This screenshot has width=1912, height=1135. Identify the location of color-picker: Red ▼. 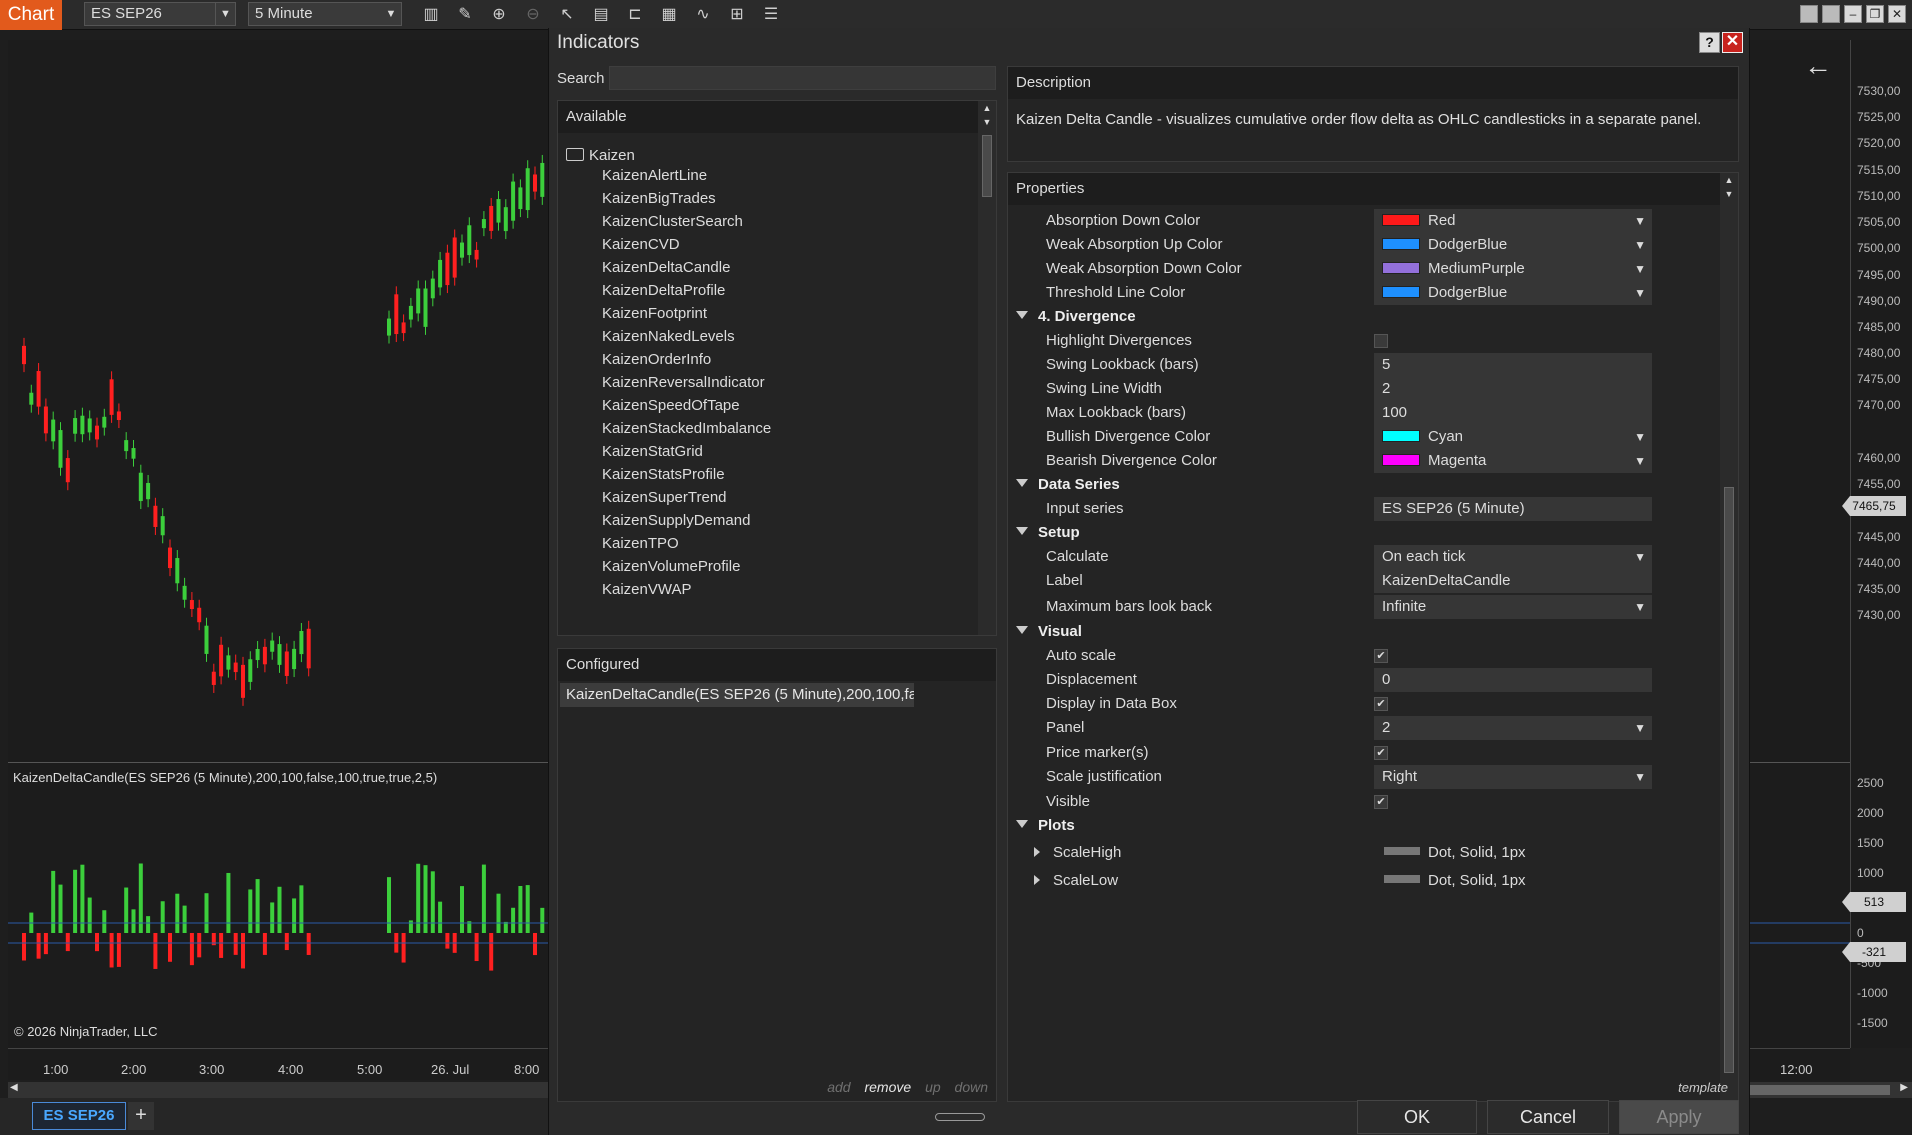
(1513, 221).